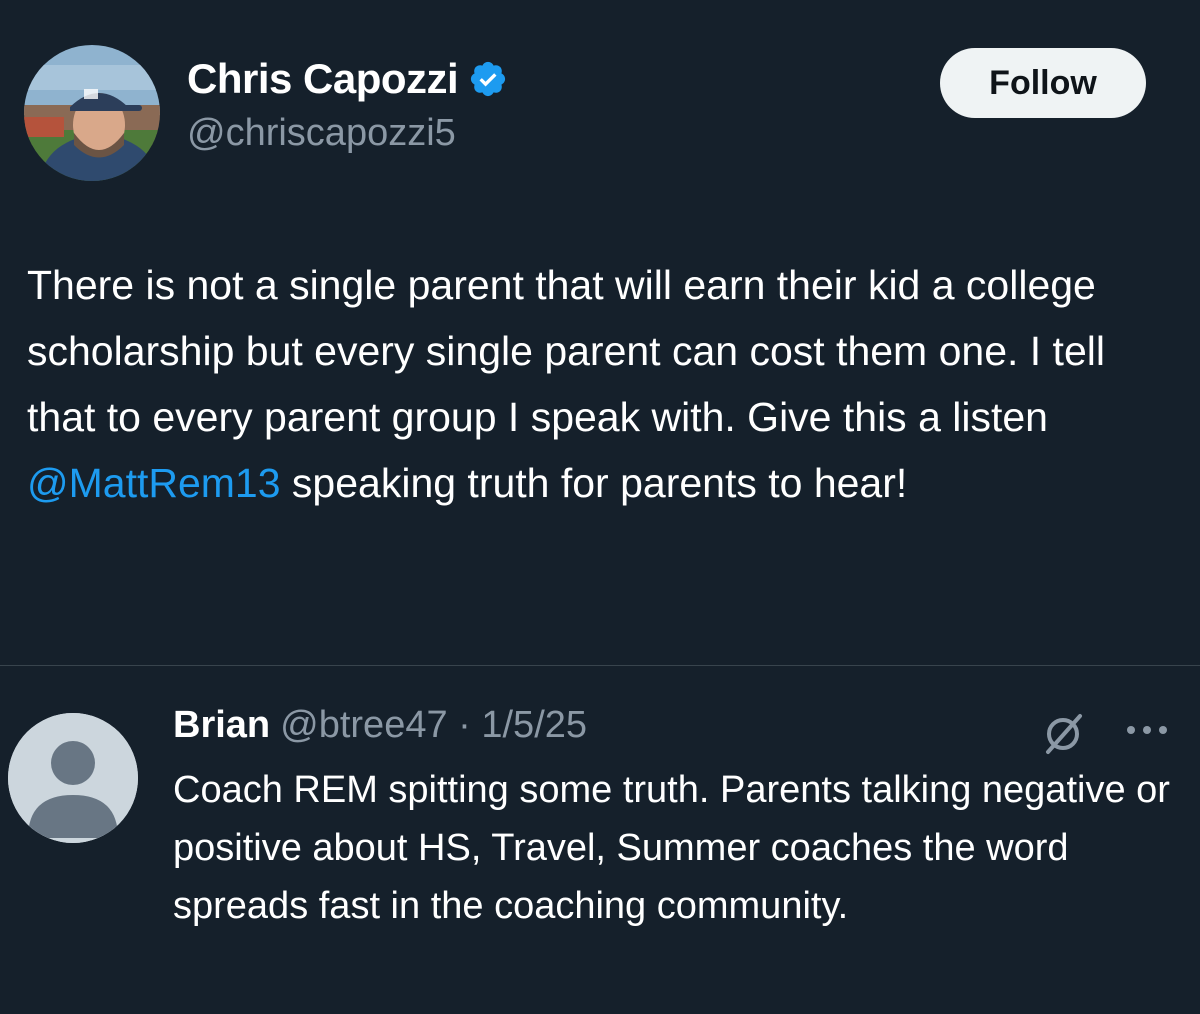 The height and width of the screenshot is (1014, 1200). I want to click on reply-header: Brian @btree47 · 1/5/25, so click(380, 728).